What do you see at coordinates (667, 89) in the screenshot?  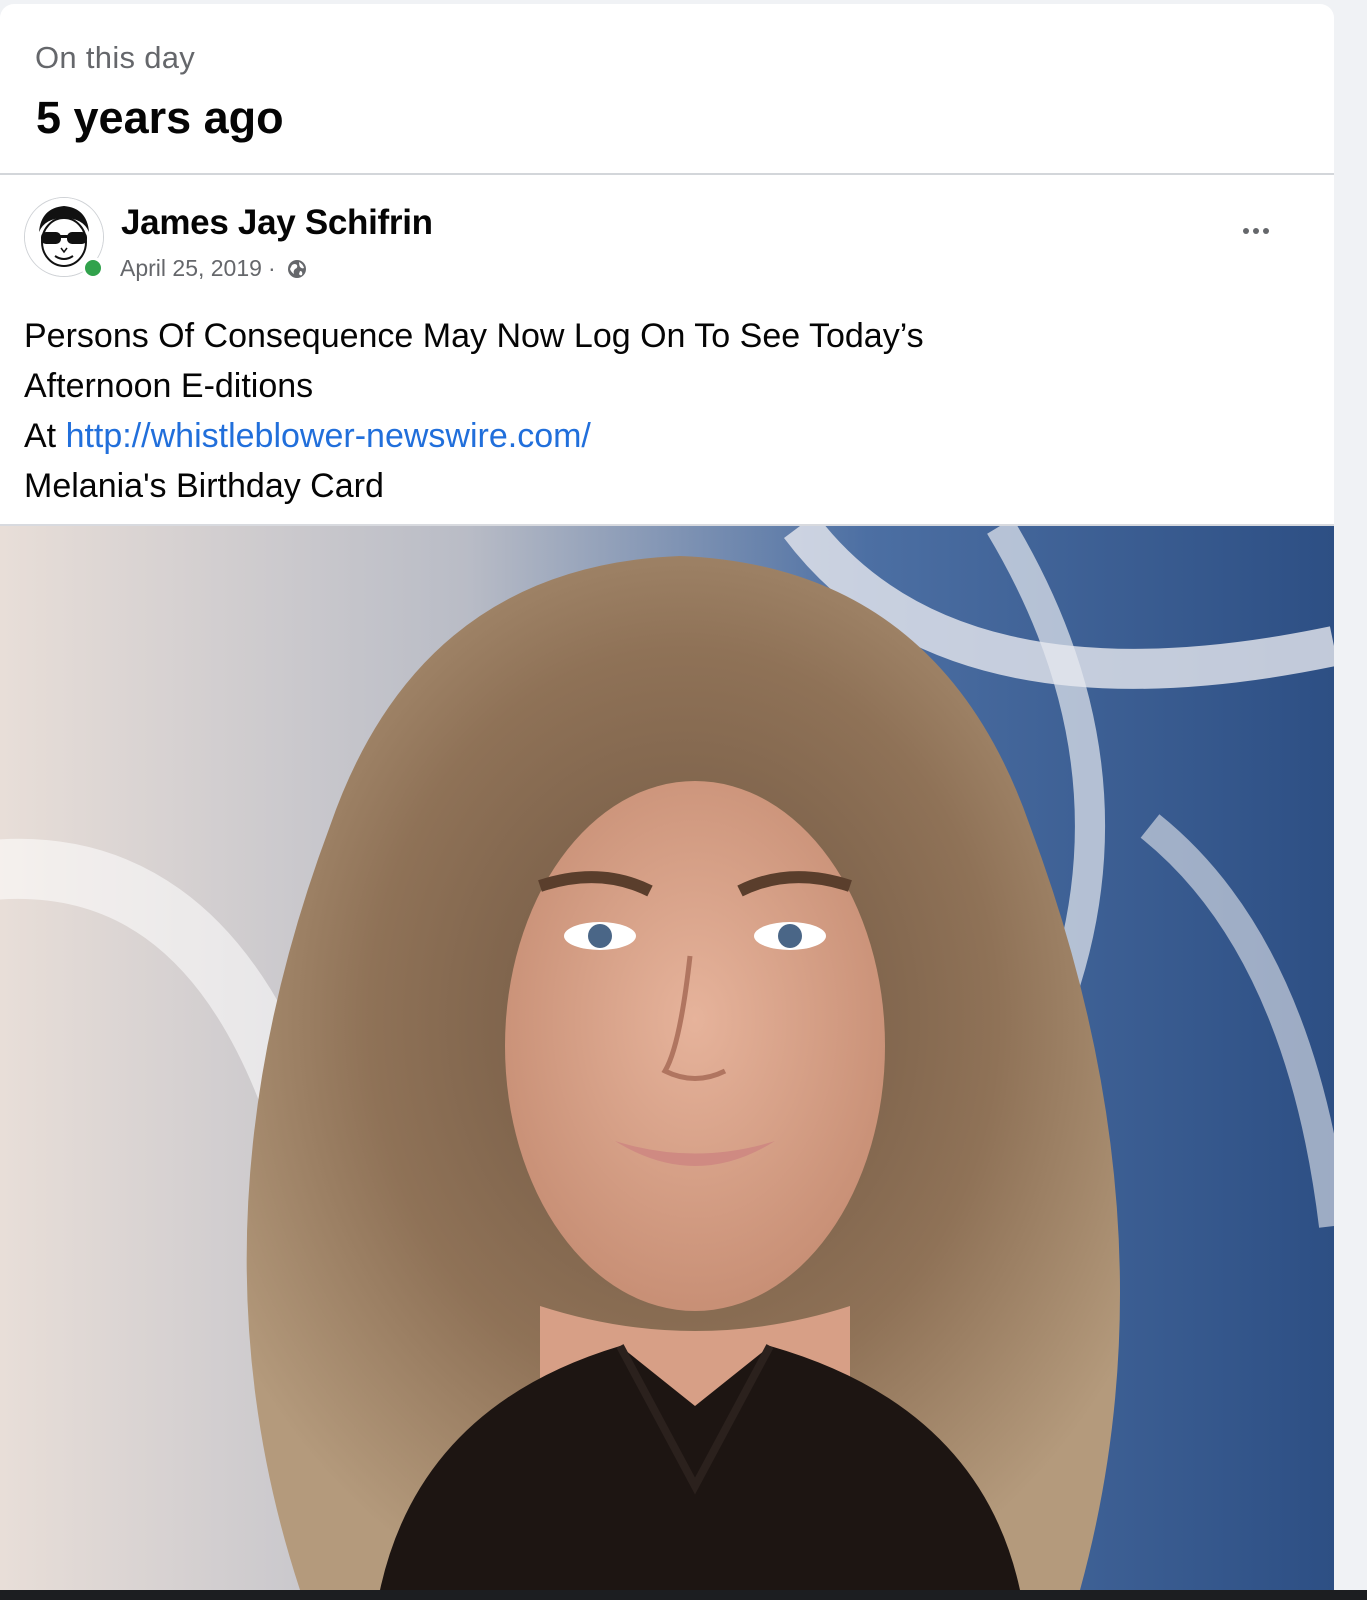 I see `memory-header: On this day 5 years ago` at bounding box center [667, 89].